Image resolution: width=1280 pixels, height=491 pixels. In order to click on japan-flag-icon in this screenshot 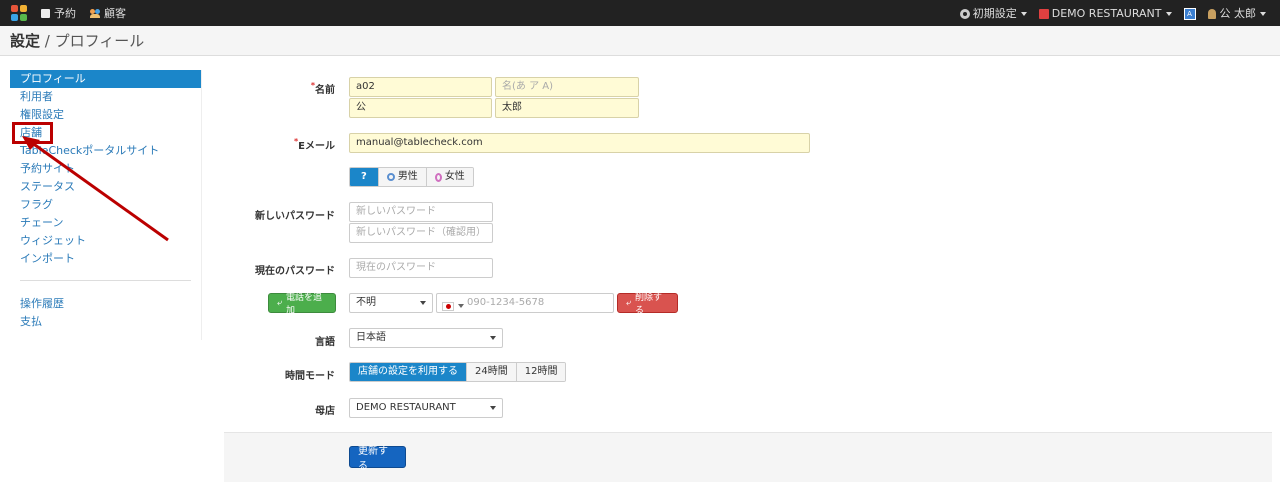, I will do `click(448, 306)`.